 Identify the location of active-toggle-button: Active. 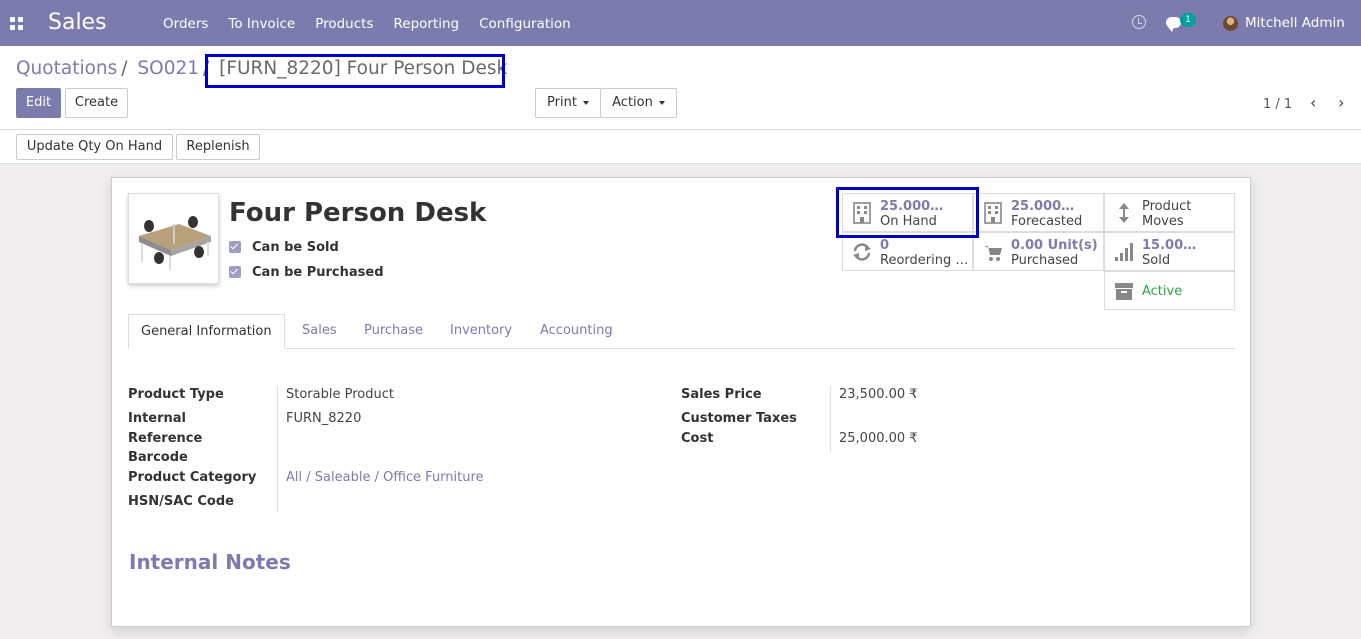
(1169, 290).